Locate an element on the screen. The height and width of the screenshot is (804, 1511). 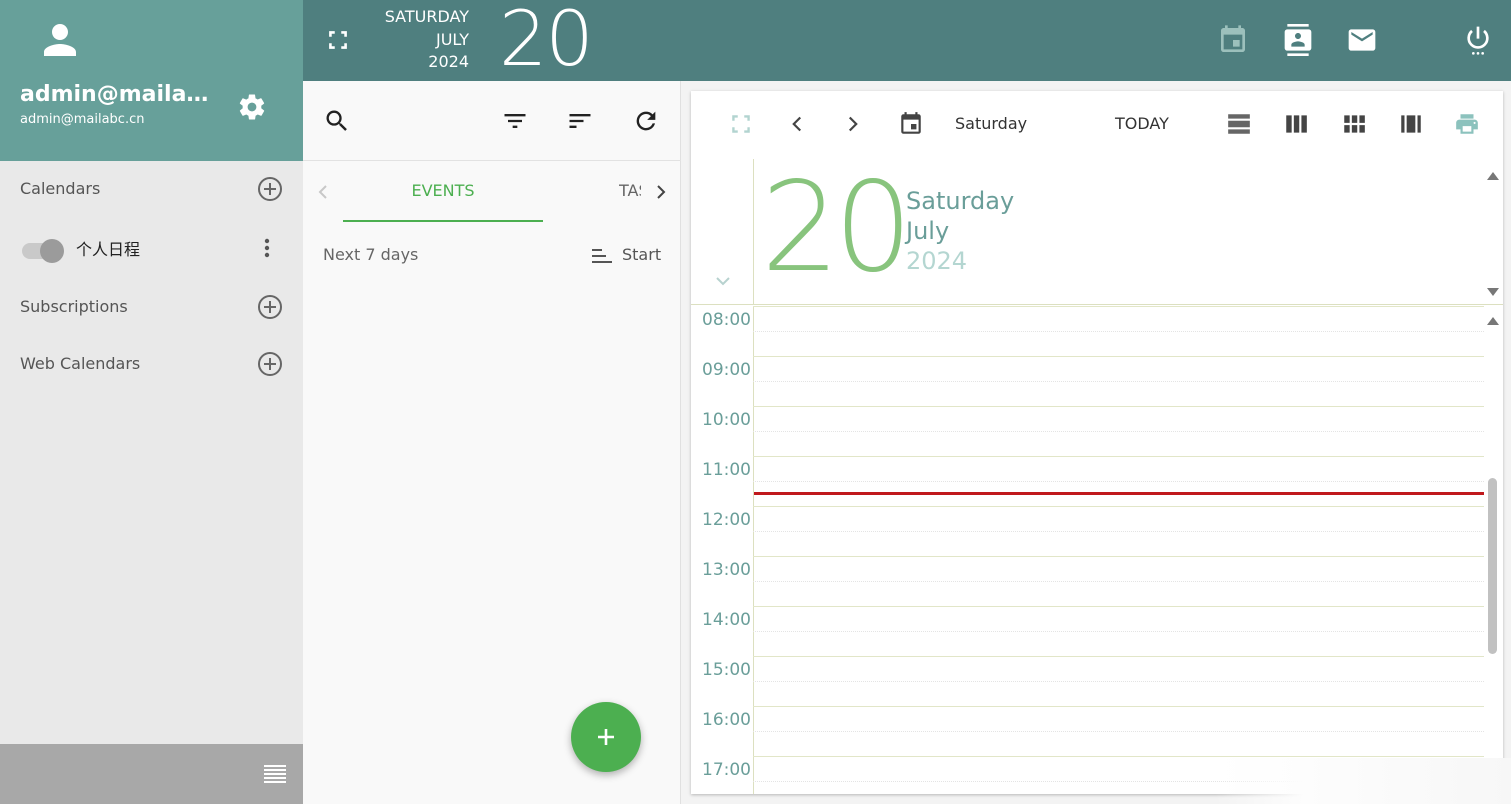
today-button: TODAY is located at coordinates (1142, 123).